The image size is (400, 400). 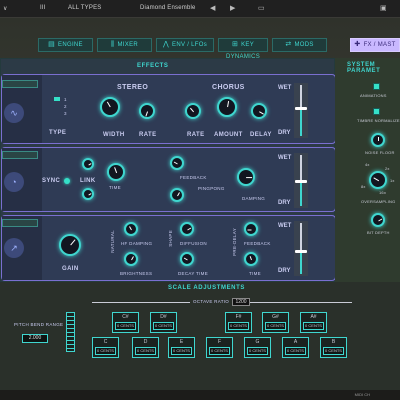 I want to click on animations-checkbox, so click(x=376, y=86).